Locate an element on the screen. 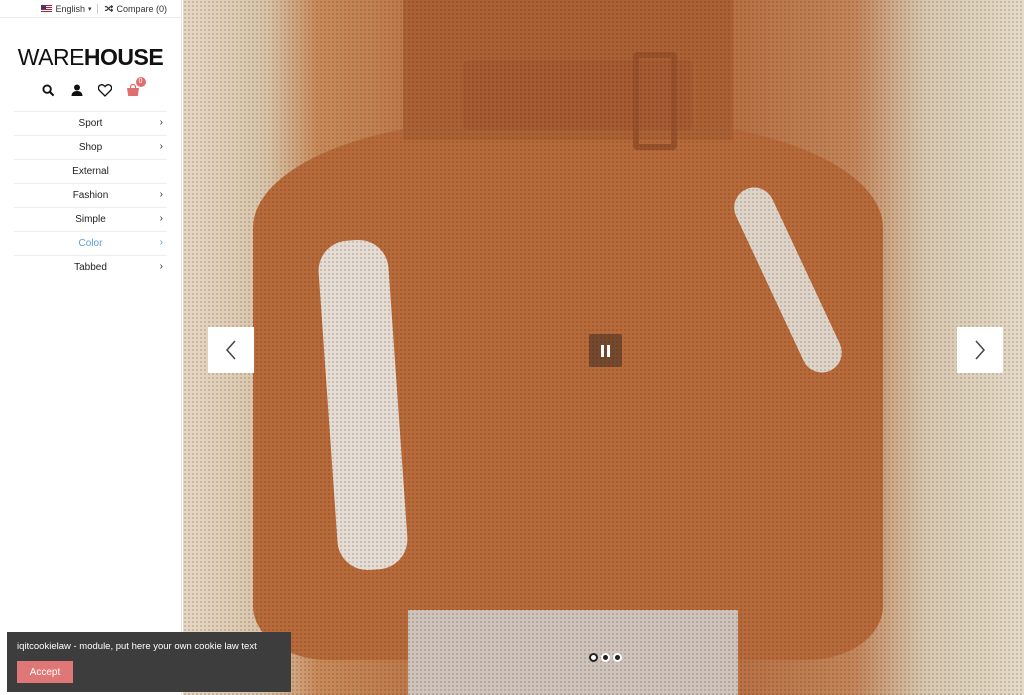 This screenshot has width=1024, height=695. menu-item-label: Fashion is located at coordinates (90, 195).